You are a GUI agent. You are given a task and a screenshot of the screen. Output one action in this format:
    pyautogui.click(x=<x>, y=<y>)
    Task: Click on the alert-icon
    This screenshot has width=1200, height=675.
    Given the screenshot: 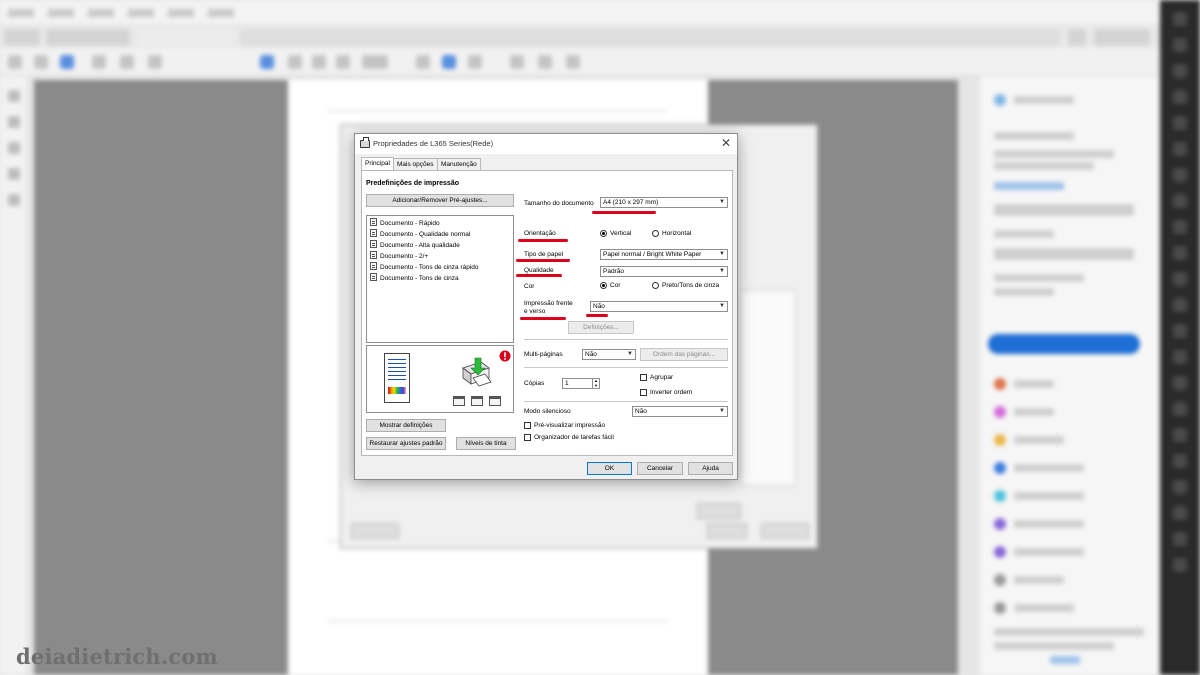 What is the action you would take?
    pyautogui.click(x=505, y=356)
    